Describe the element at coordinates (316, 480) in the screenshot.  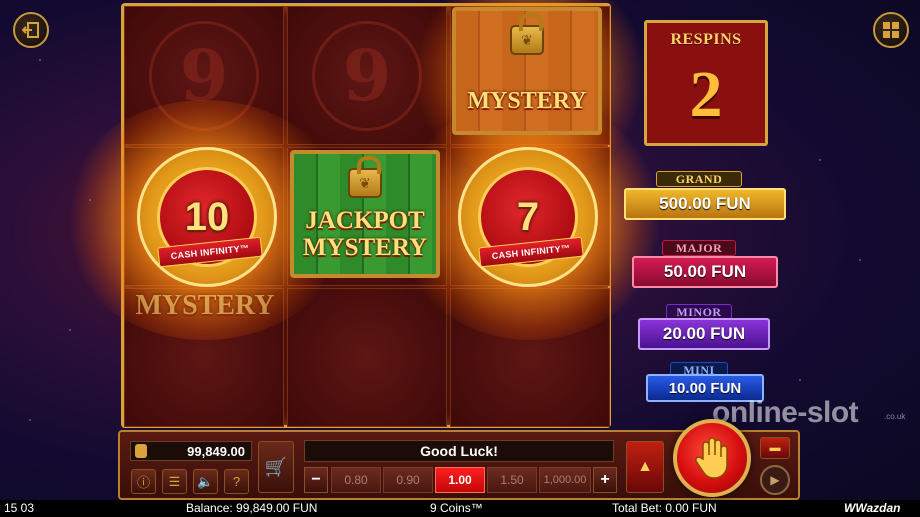
I see `bet-decrease-button: −` at that location.